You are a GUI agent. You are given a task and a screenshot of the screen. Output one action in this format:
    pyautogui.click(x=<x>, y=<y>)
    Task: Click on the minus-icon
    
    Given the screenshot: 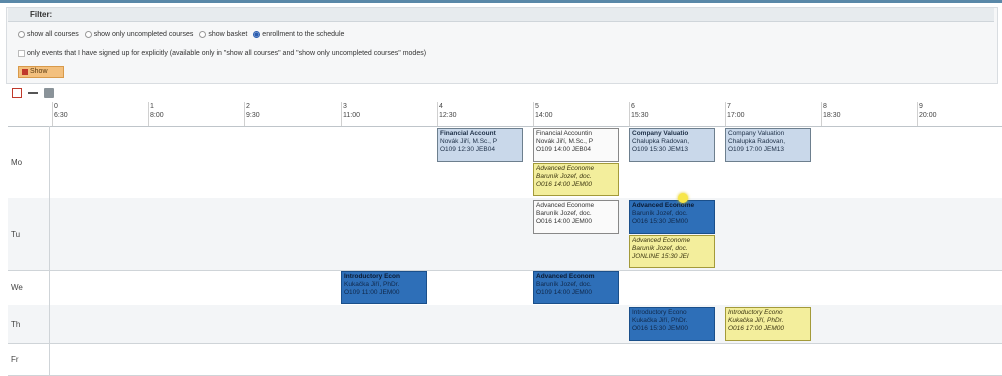 What is the action you would take?
    pyautogui.click(x=33, y=93)
    